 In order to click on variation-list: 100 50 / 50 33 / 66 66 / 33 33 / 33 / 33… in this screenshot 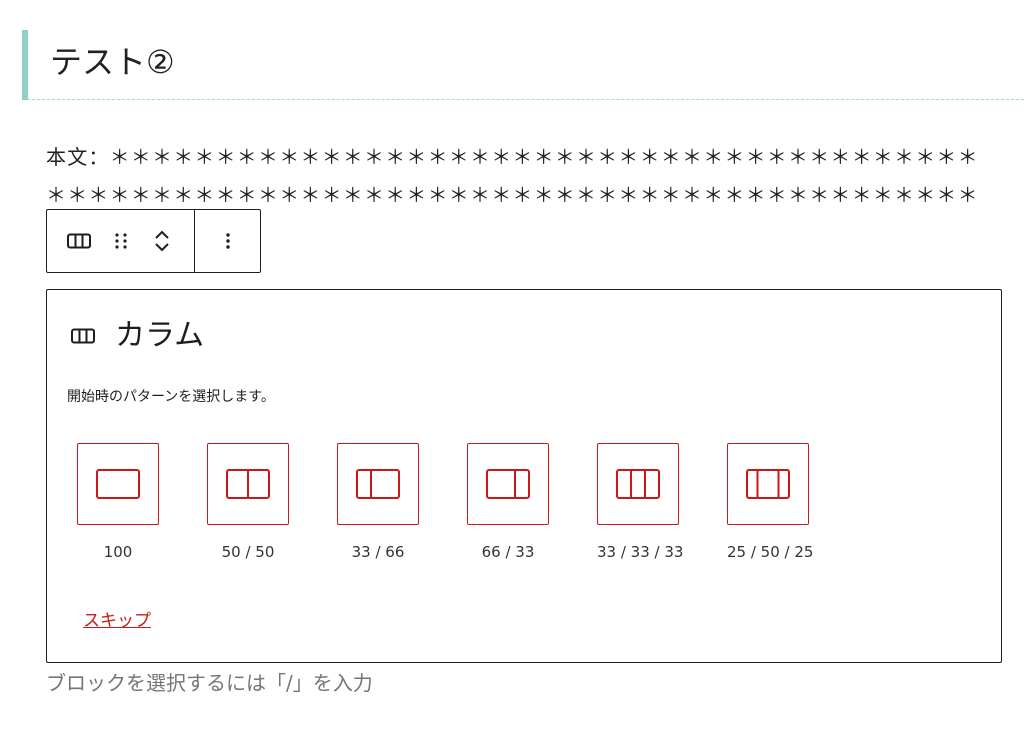, I will do `click(467, 502)`.